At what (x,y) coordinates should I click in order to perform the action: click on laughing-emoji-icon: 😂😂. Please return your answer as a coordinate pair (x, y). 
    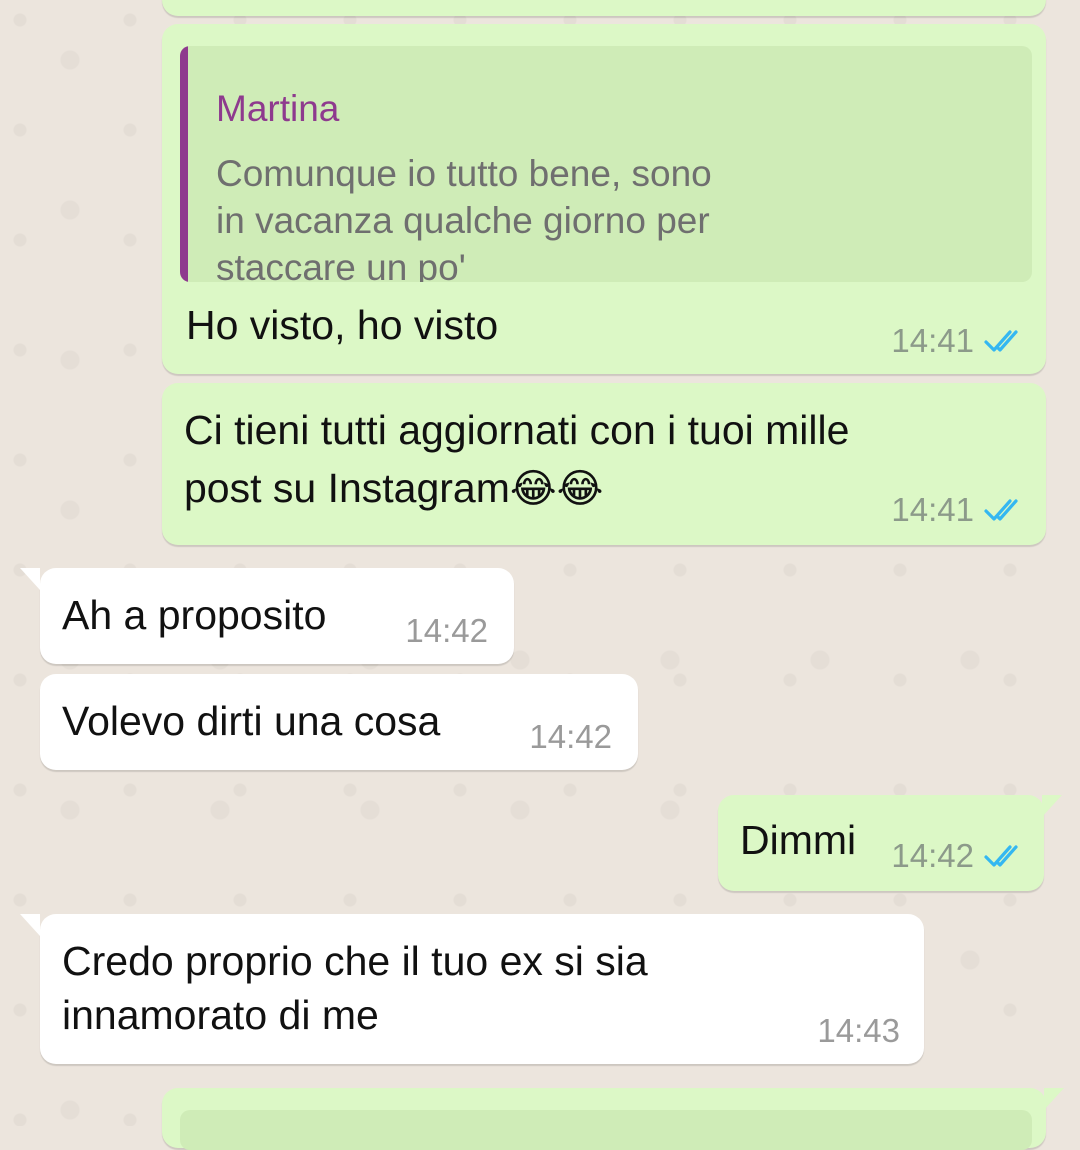
    Looking at the image, I should click on (556, 489).